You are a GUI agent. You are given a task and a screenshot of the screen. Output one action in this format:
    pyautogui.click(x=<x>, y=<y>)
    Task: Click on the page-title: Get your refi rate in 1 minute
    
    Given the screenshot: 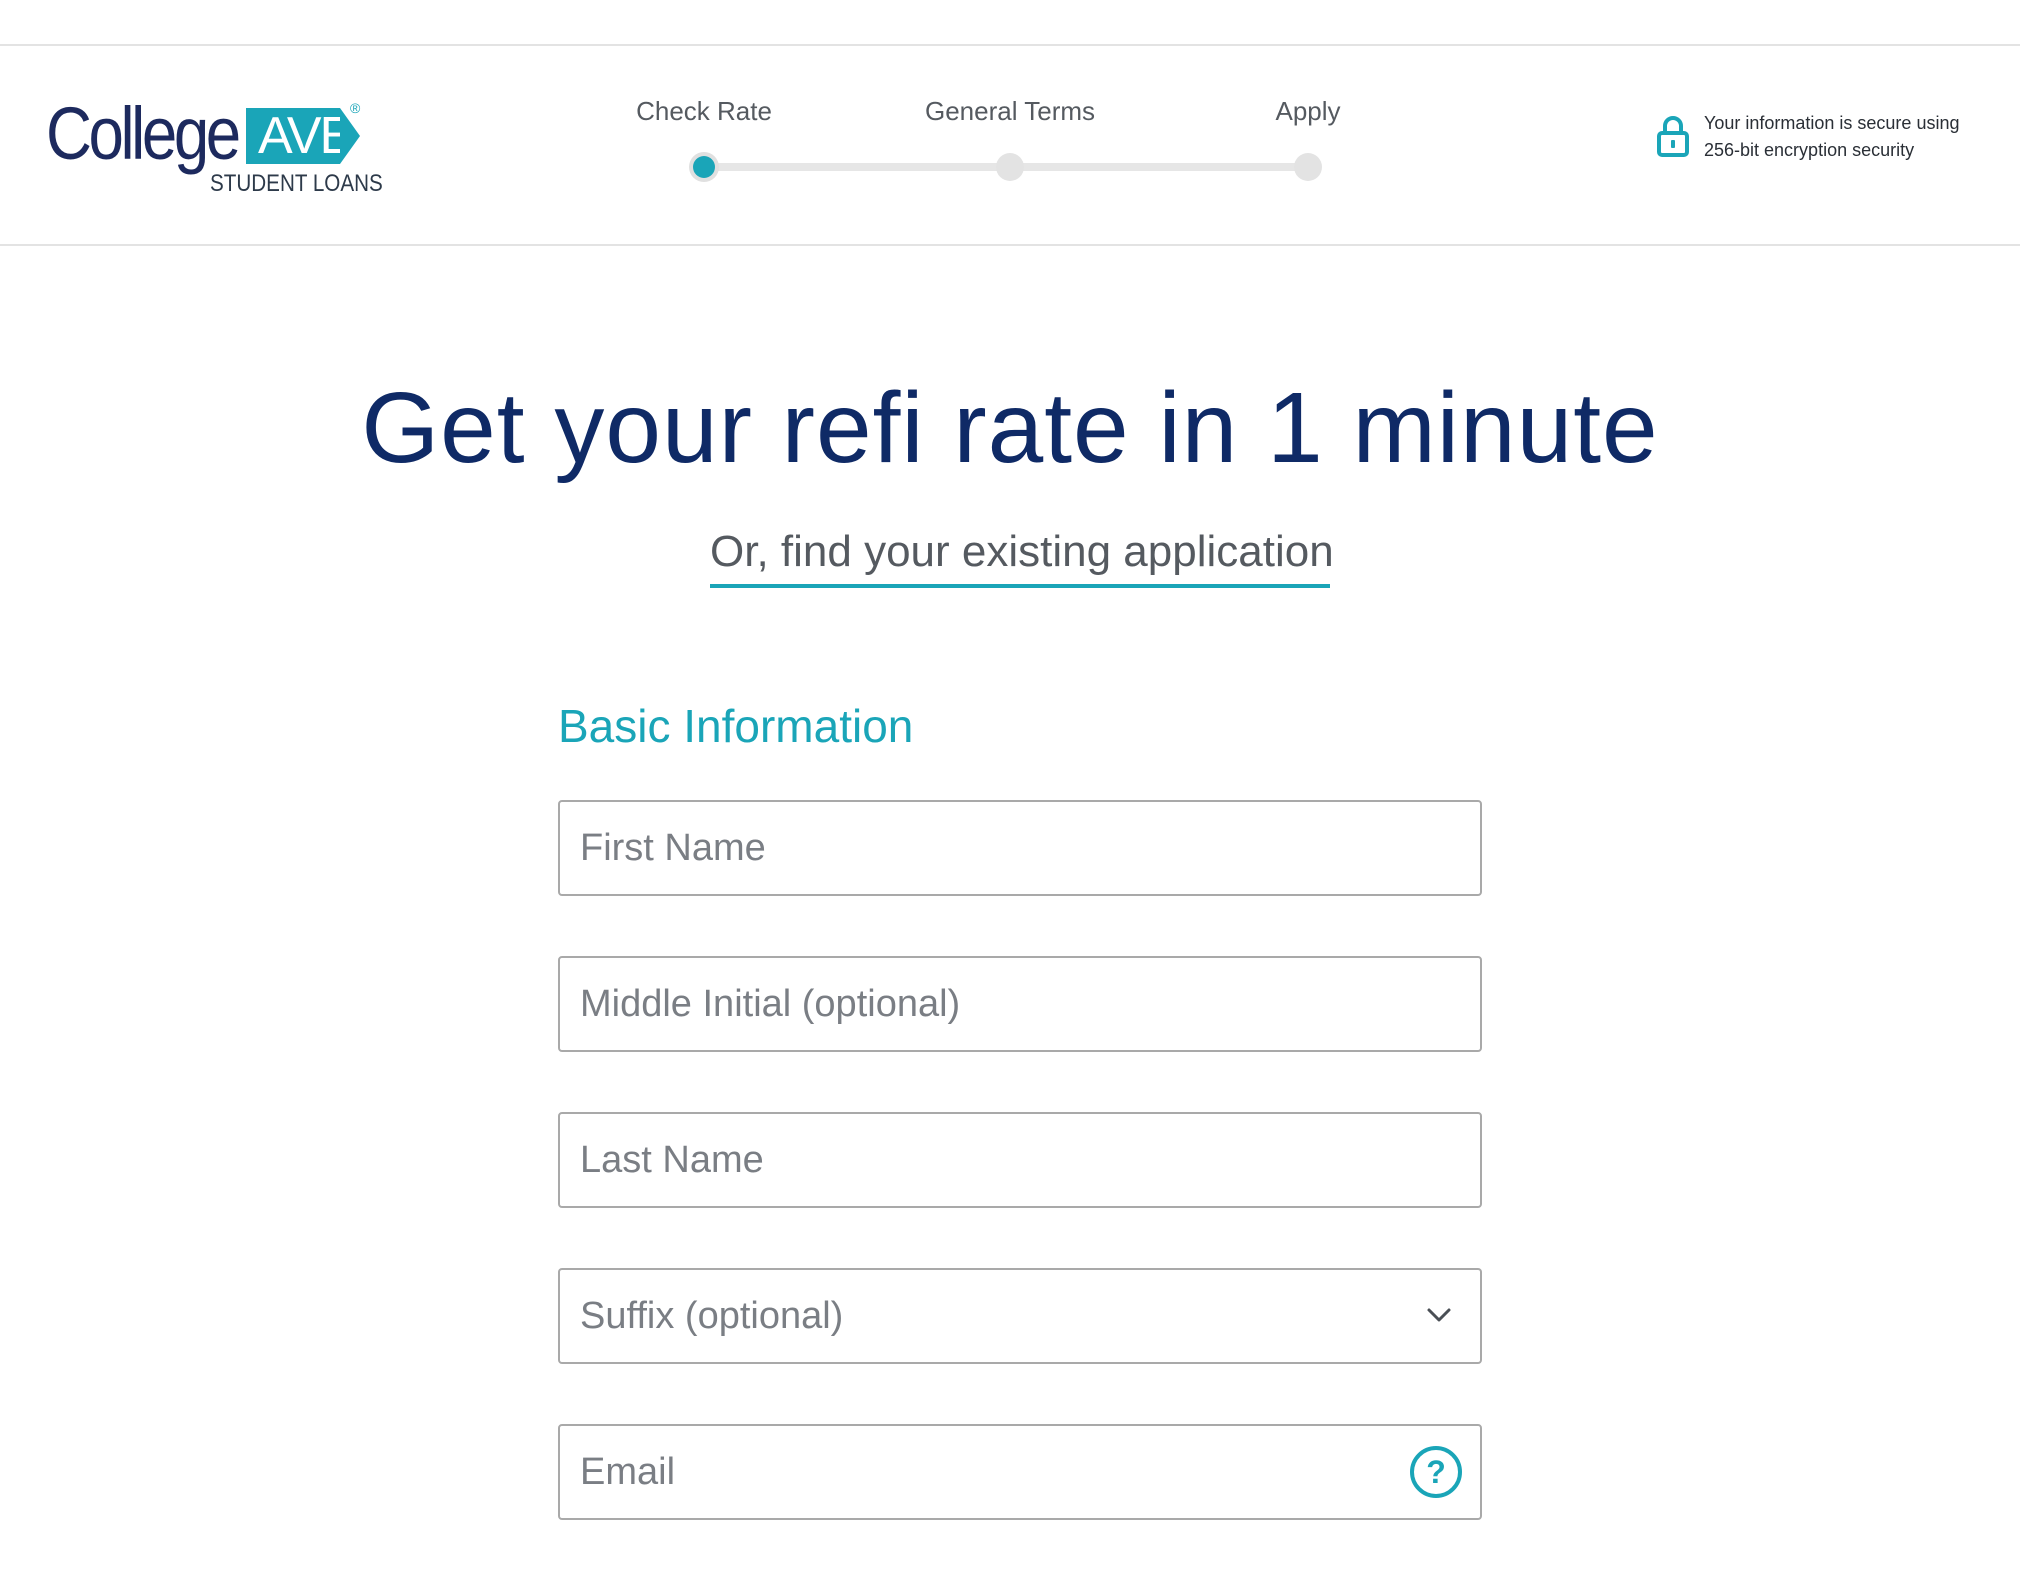 What is the action you would take?
    pyautogui.click(x=1010, y=428)
    